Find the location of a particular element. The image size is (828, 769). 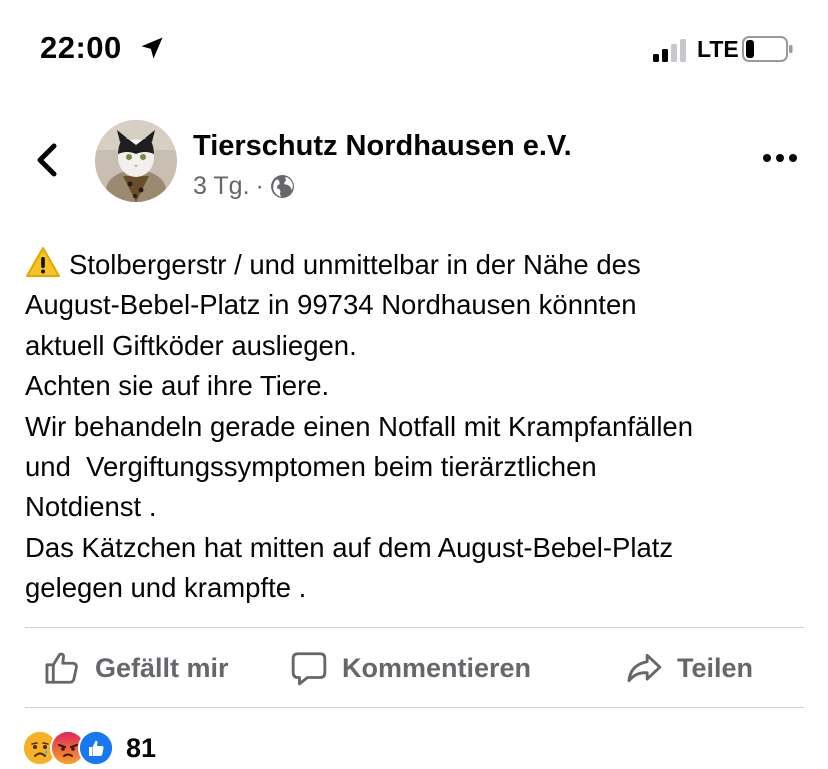

like-label: Gefällt mir is located at coordinates (162, 667).